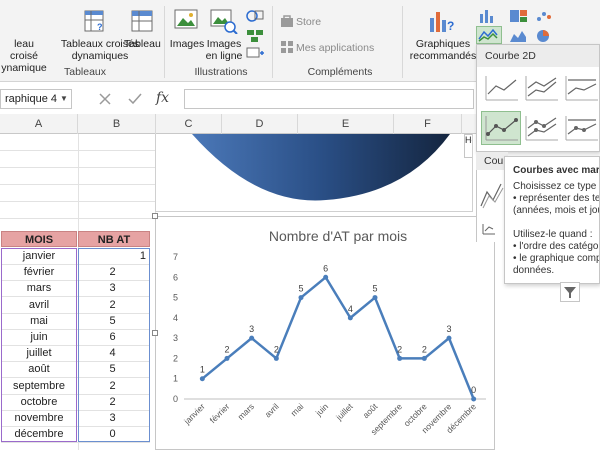  What do you see at coordinates (24, 56) in the screenshot?
I see `pivot-table-button: leau croisé ynamique` at bounding box center [24, 56].